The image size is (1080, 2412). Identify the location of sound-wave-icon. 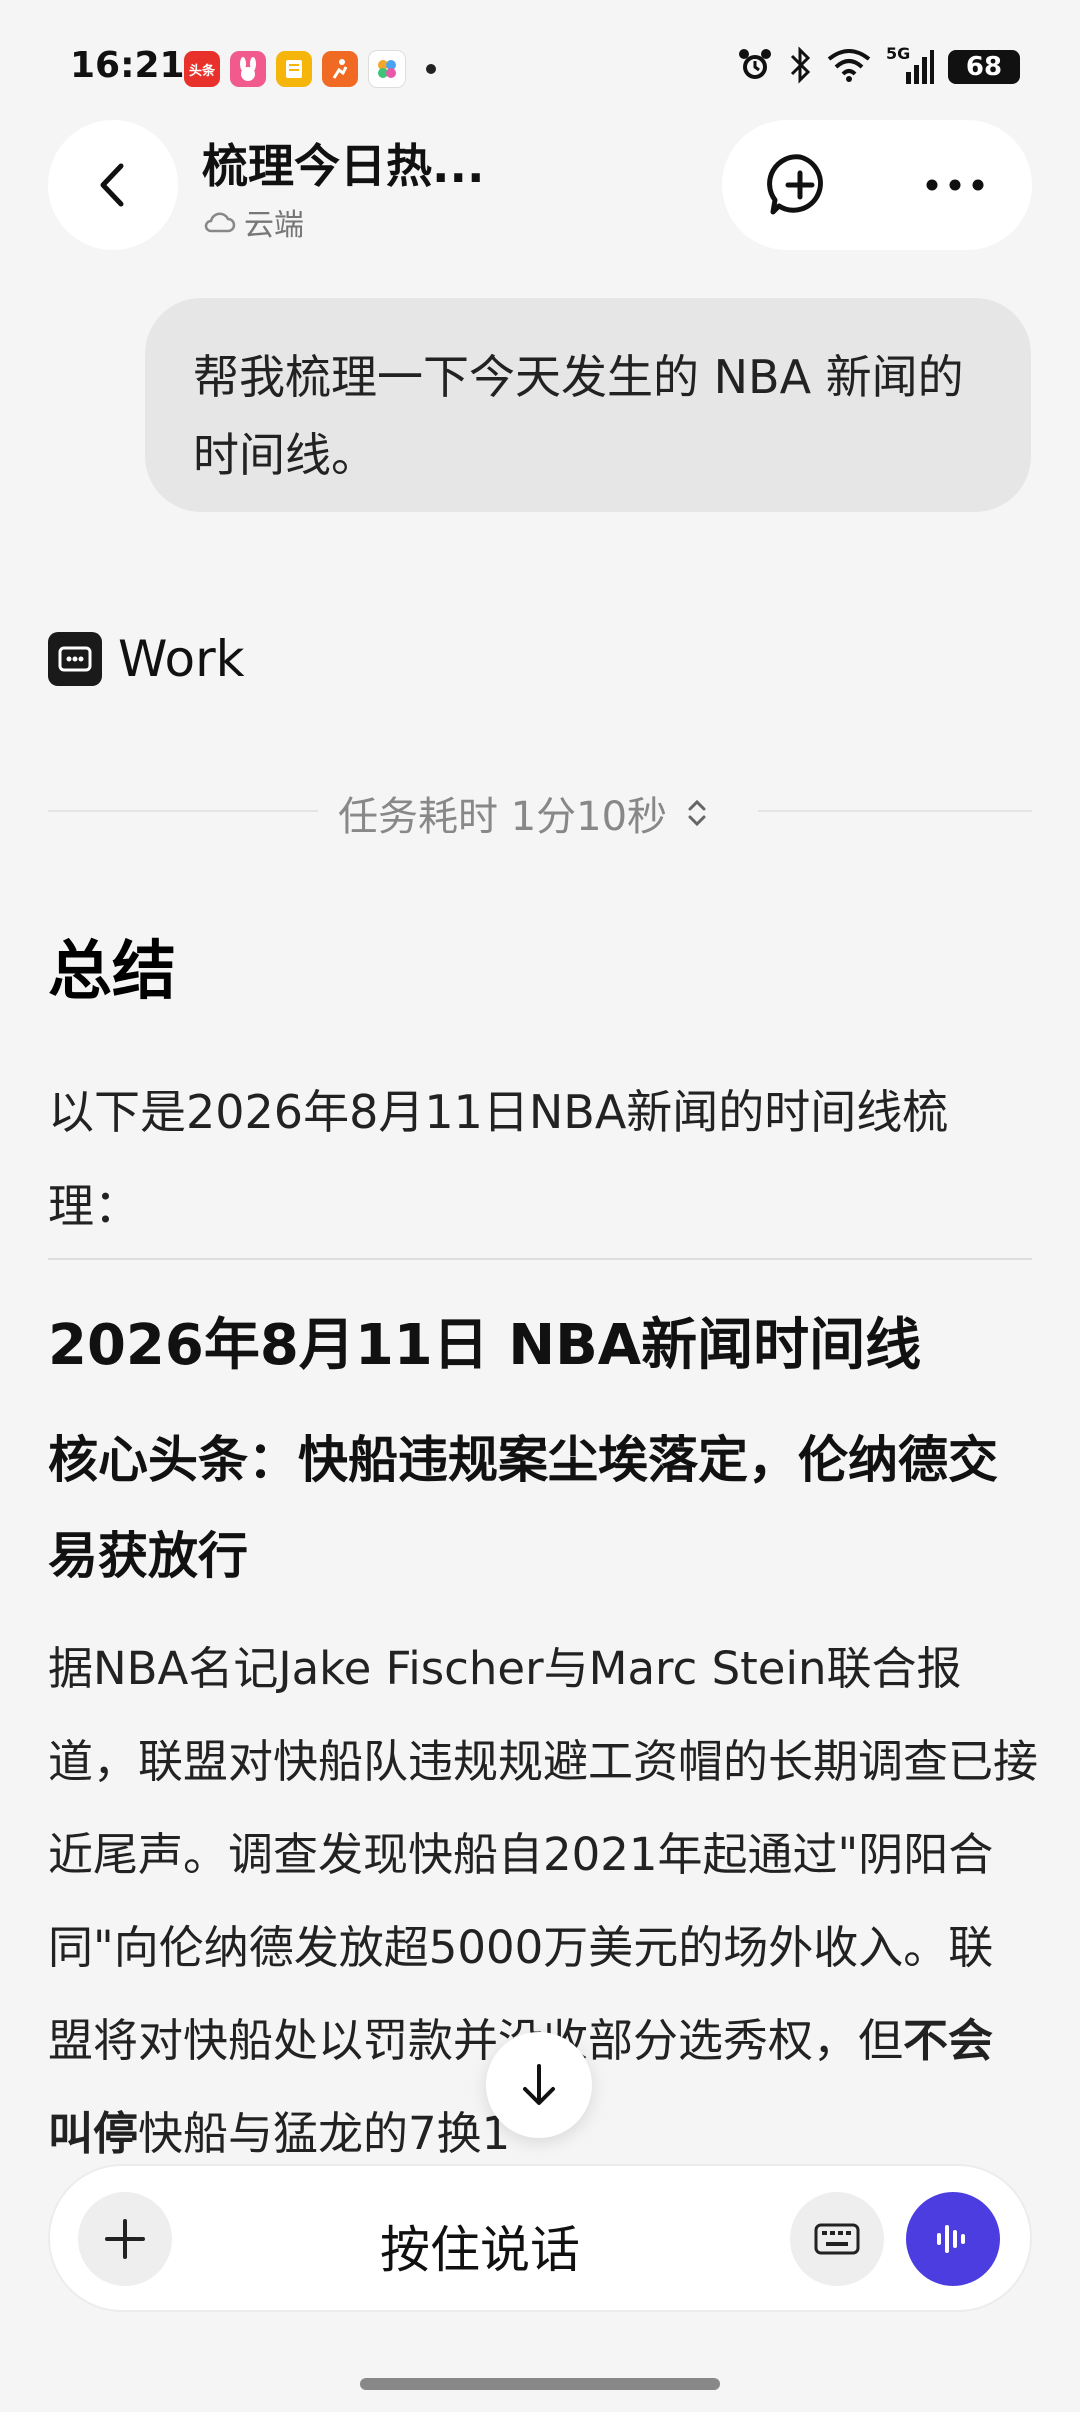
(951, 2239).